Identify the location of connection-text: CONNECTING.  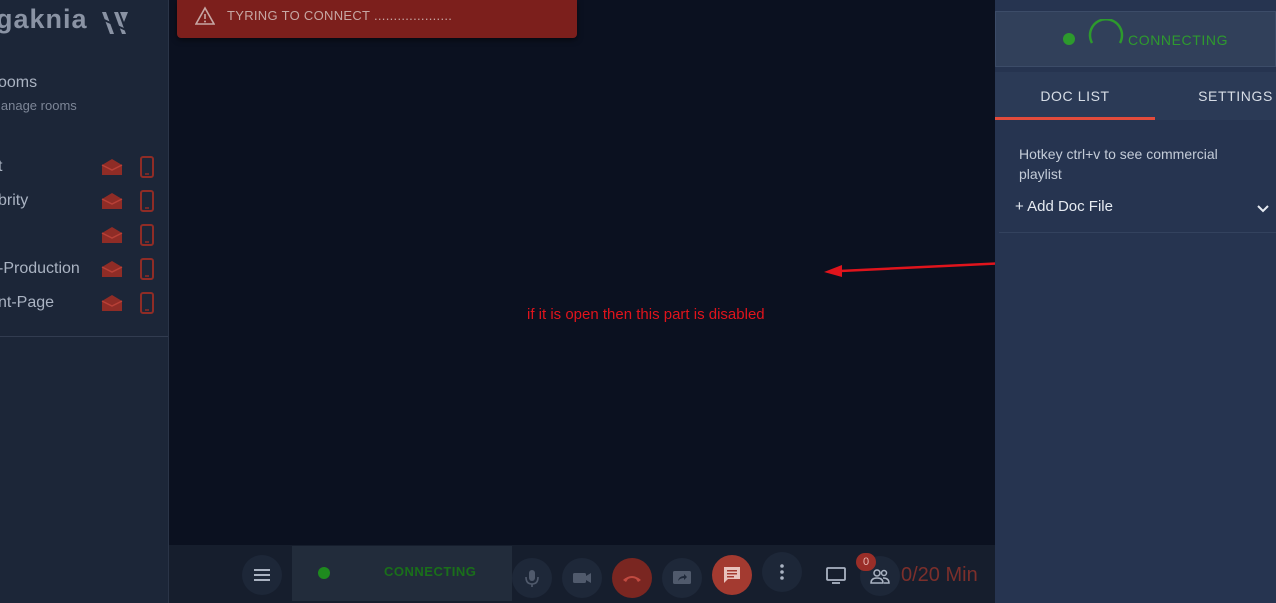
(1178, 40).